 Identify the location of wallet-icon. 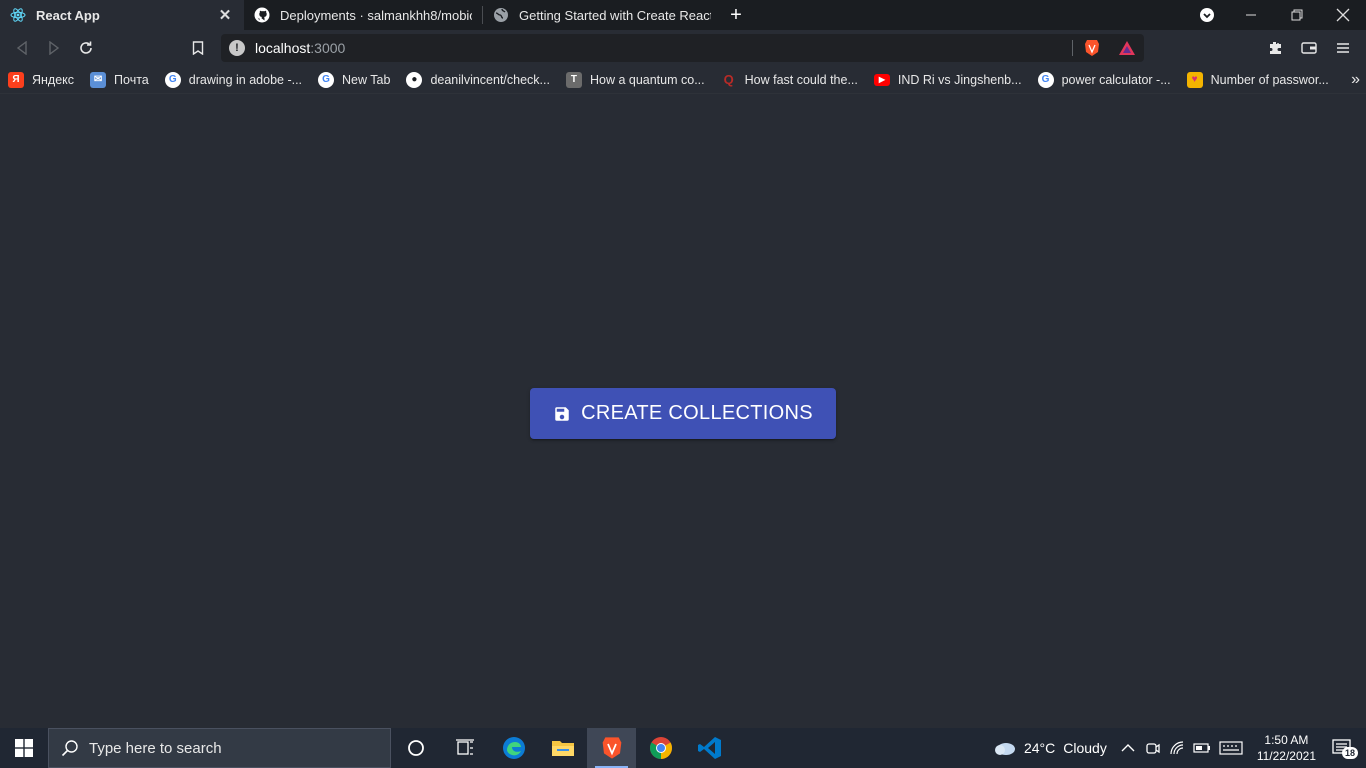
(1309, 48).